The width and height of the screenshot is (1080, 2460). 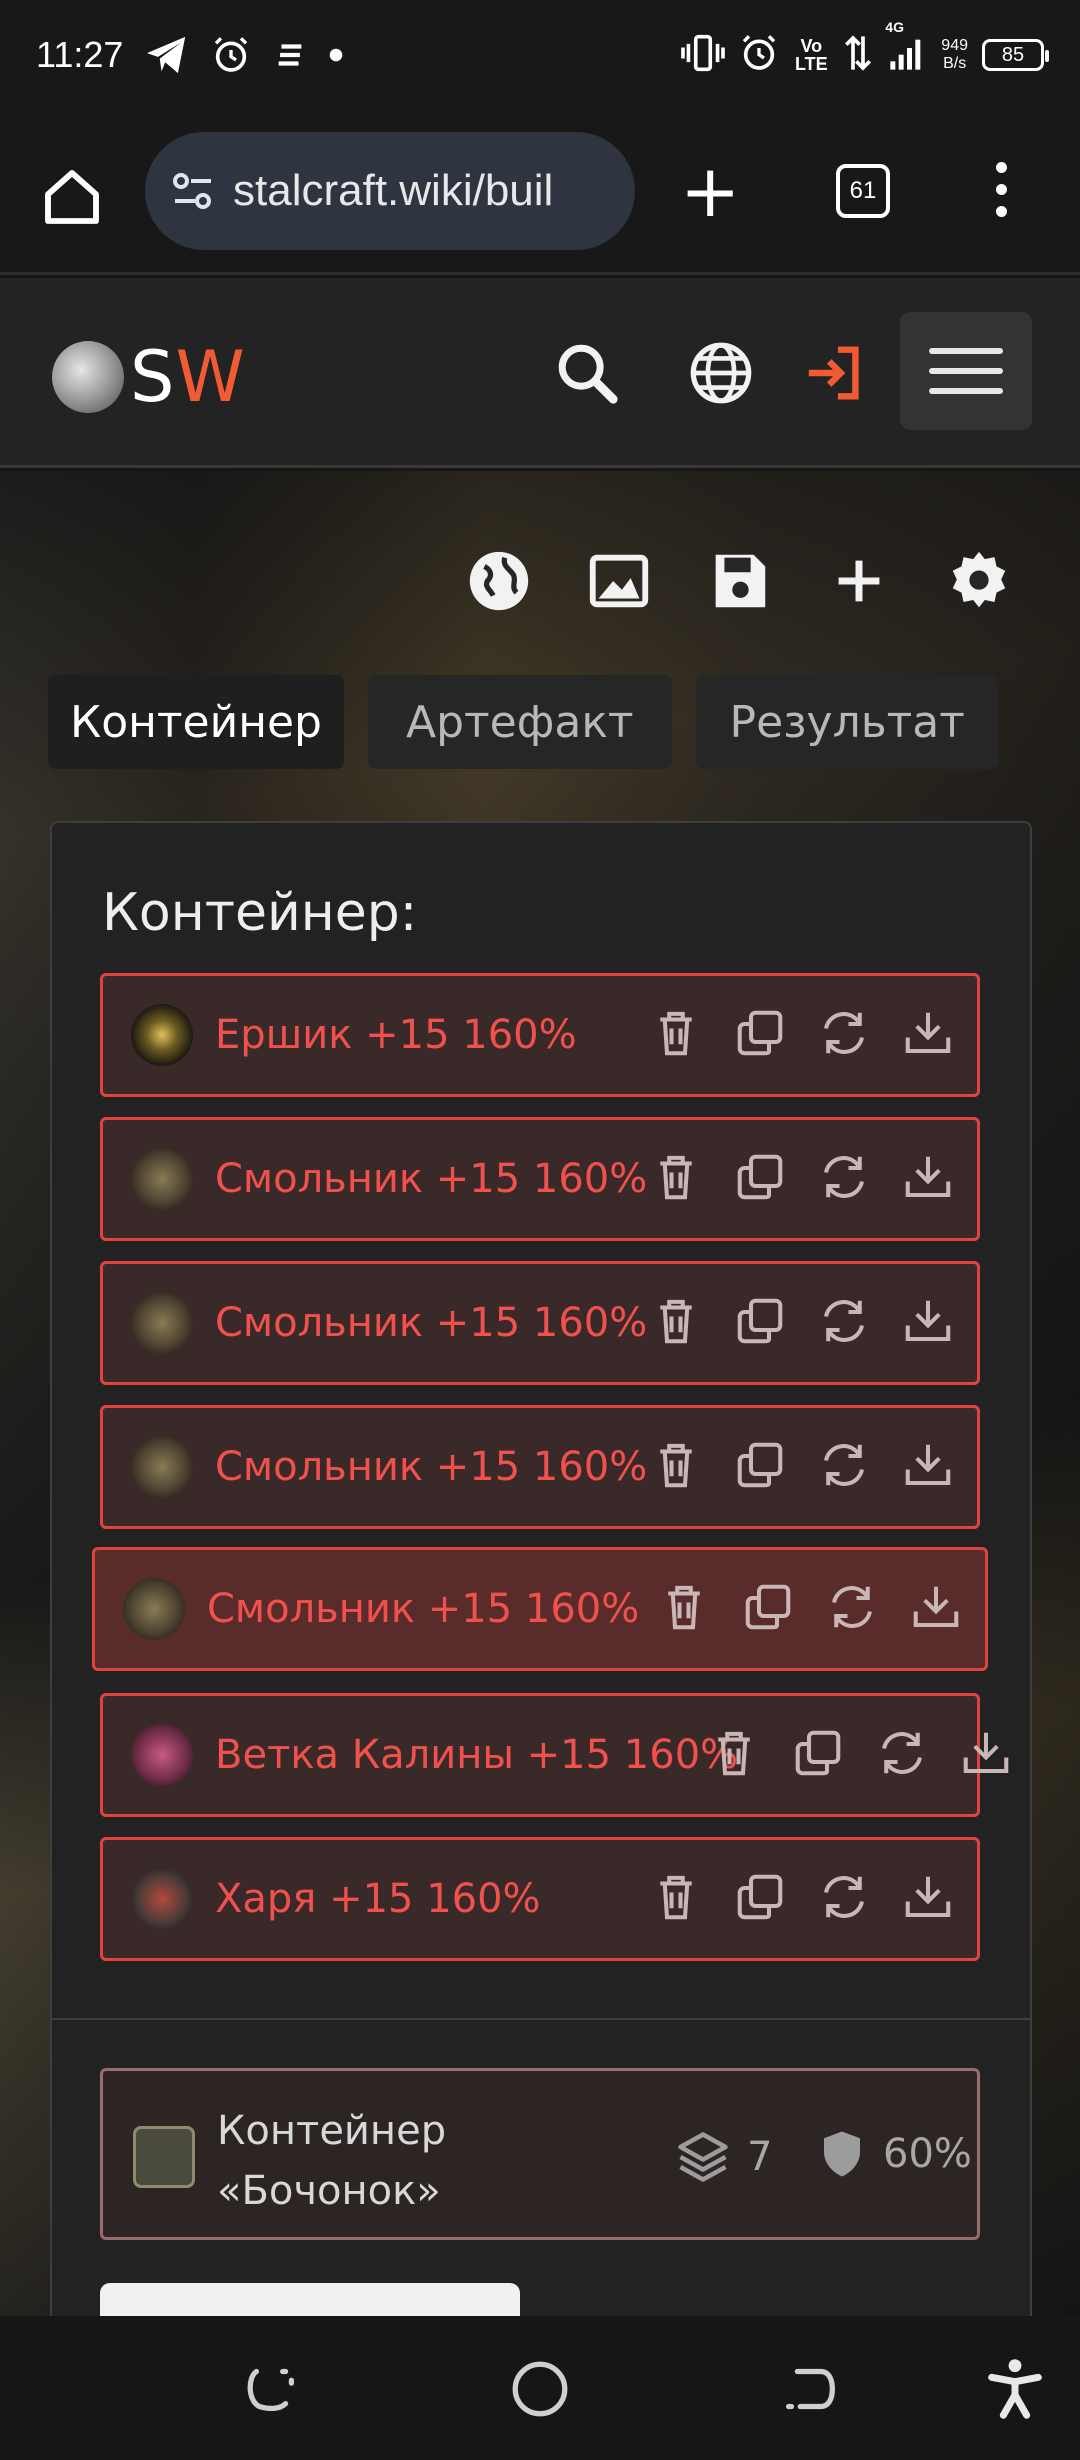 I want to click on artifact-row: Харя +15 160%, so click(x=540, y=1899).